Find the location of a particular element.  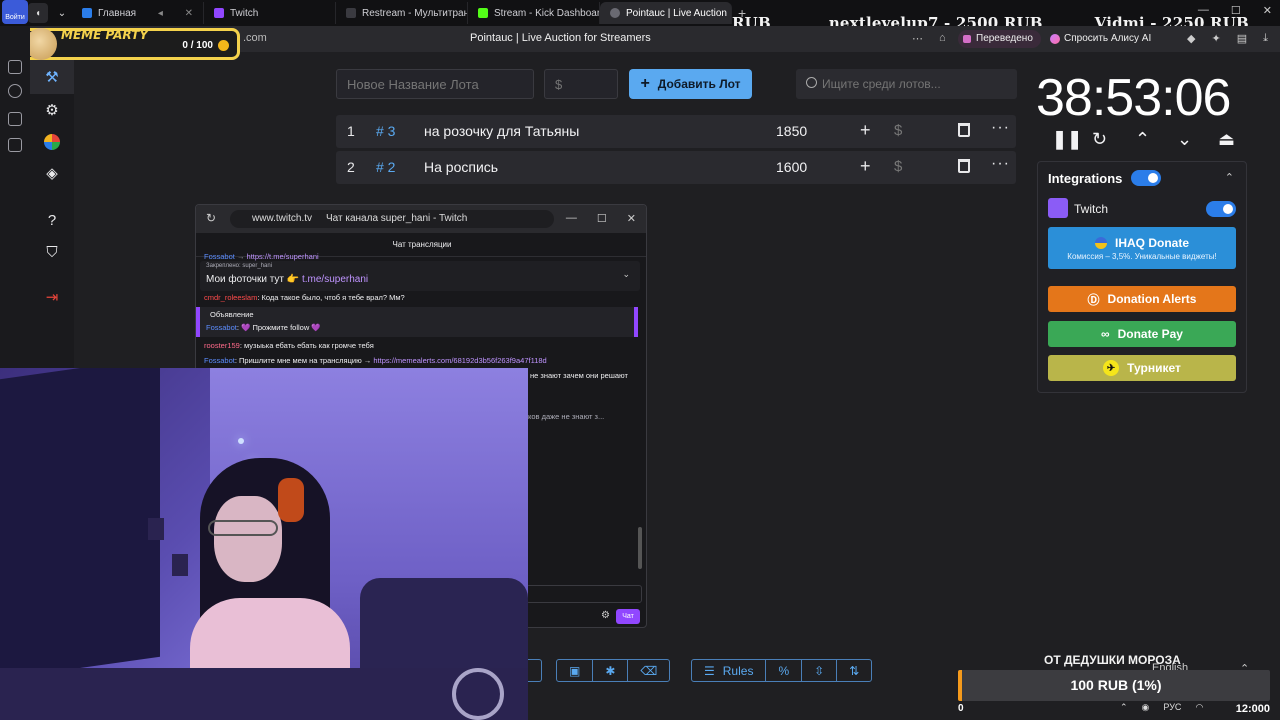

webcam-light is located at coordinates (241, 441).